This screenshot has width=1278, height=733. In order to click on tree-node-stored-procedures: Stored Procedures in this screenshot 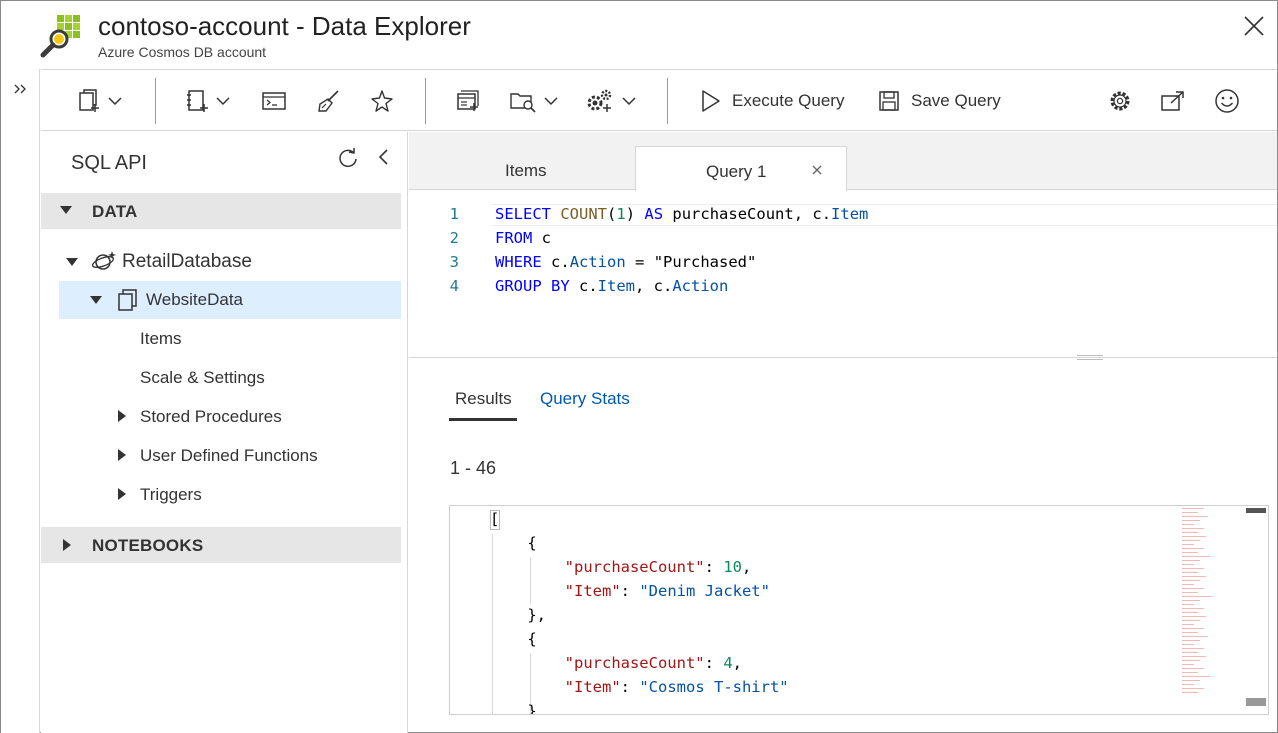, I will do `click(221, 417)`.